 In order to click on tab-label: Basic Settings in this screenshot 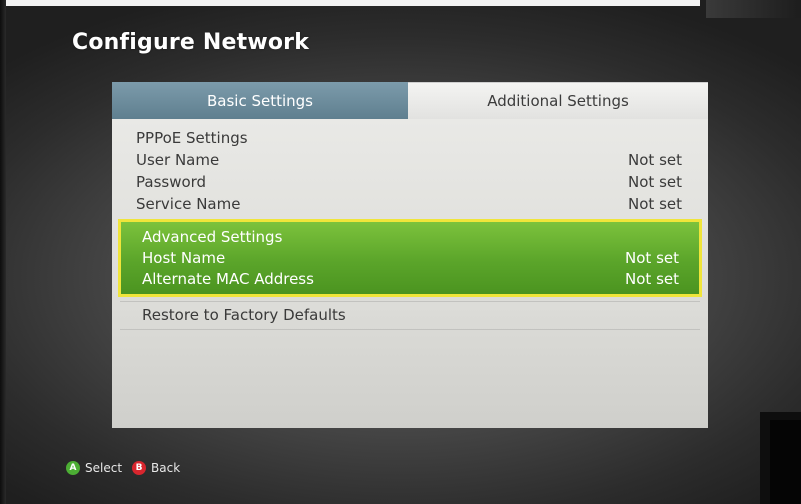, I will do `click(259, 100)`.